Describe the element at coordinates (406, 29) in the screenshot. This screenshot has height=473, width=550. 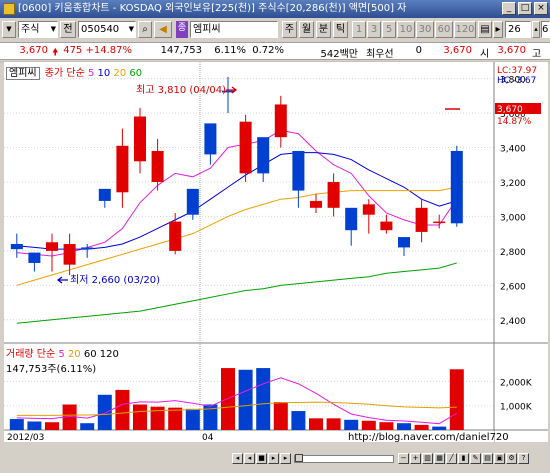
I see `tick-10-button: 10` at that location.